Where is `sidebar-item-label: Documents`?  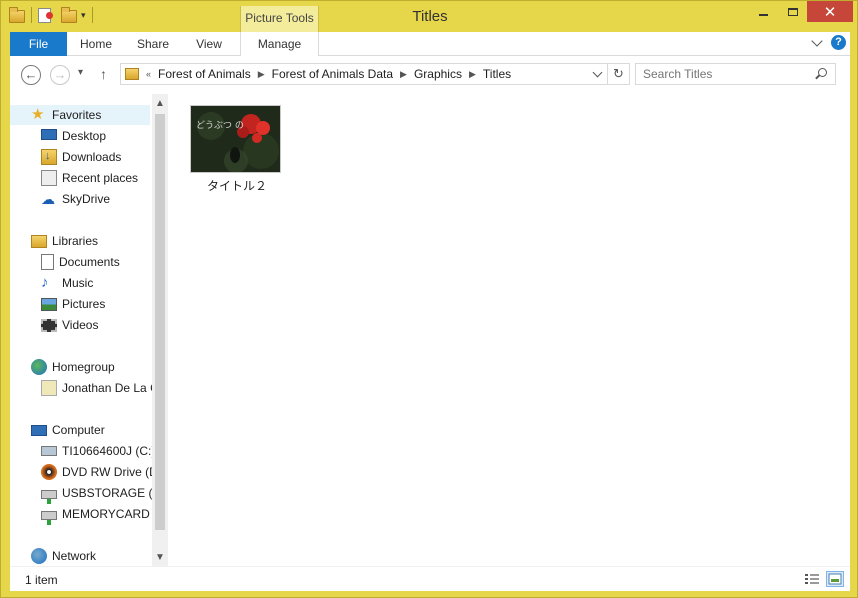 sidebar-item-label: Documents is located at coordinates (89, 262).